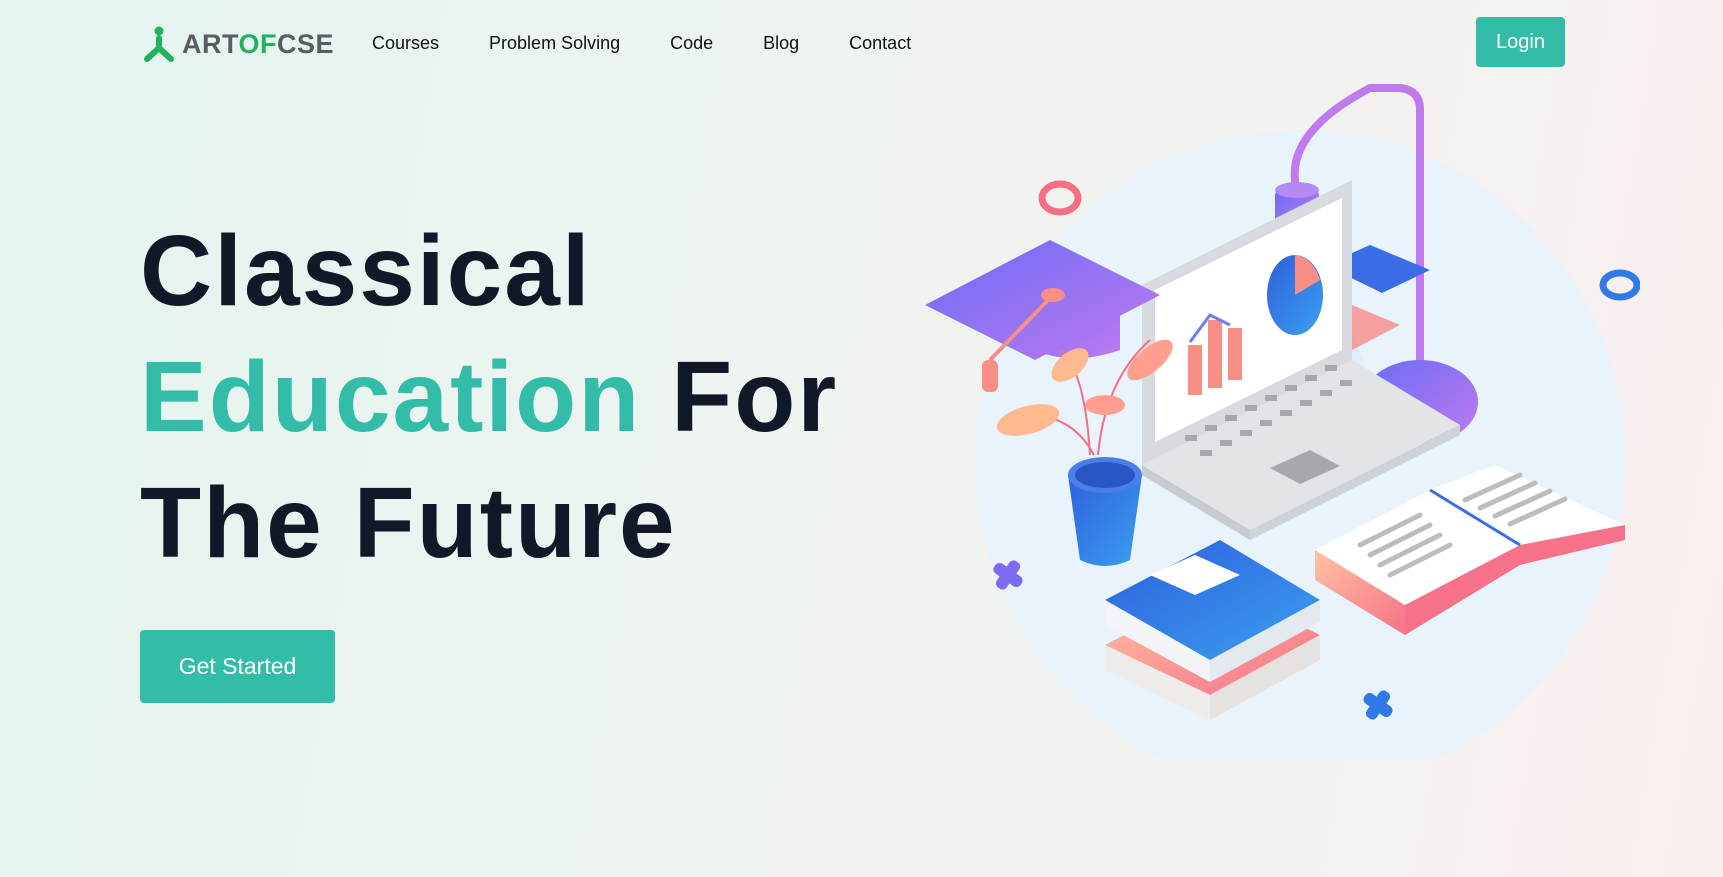 Image resolution: width=1723 pixels, height=877 pixels. What do you see at coordinates (880, 43) in the screenshot?
I see `nav-link-contact: Contact` at bounding box center [880, 43].